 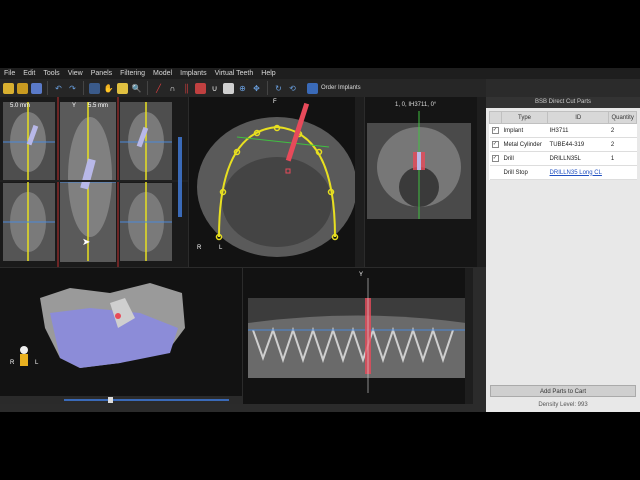 What do you see at coordinates (563, 102) in the screenshot?
I see `parts-panel-title: BSB Direct Cut Parts` at bounding box center [563, 102].